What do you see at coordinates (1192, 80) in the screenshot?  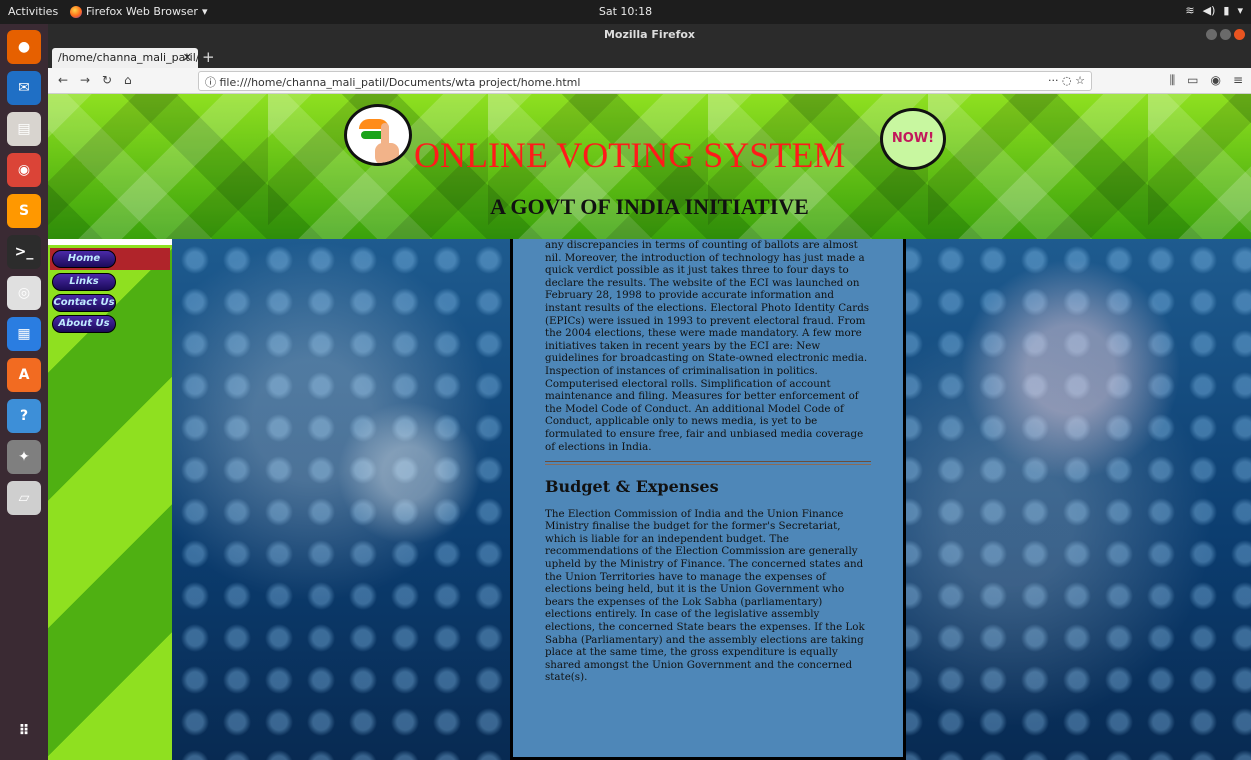 I see `sidebar-icon: ▭` at bounding box center [1192, 80].